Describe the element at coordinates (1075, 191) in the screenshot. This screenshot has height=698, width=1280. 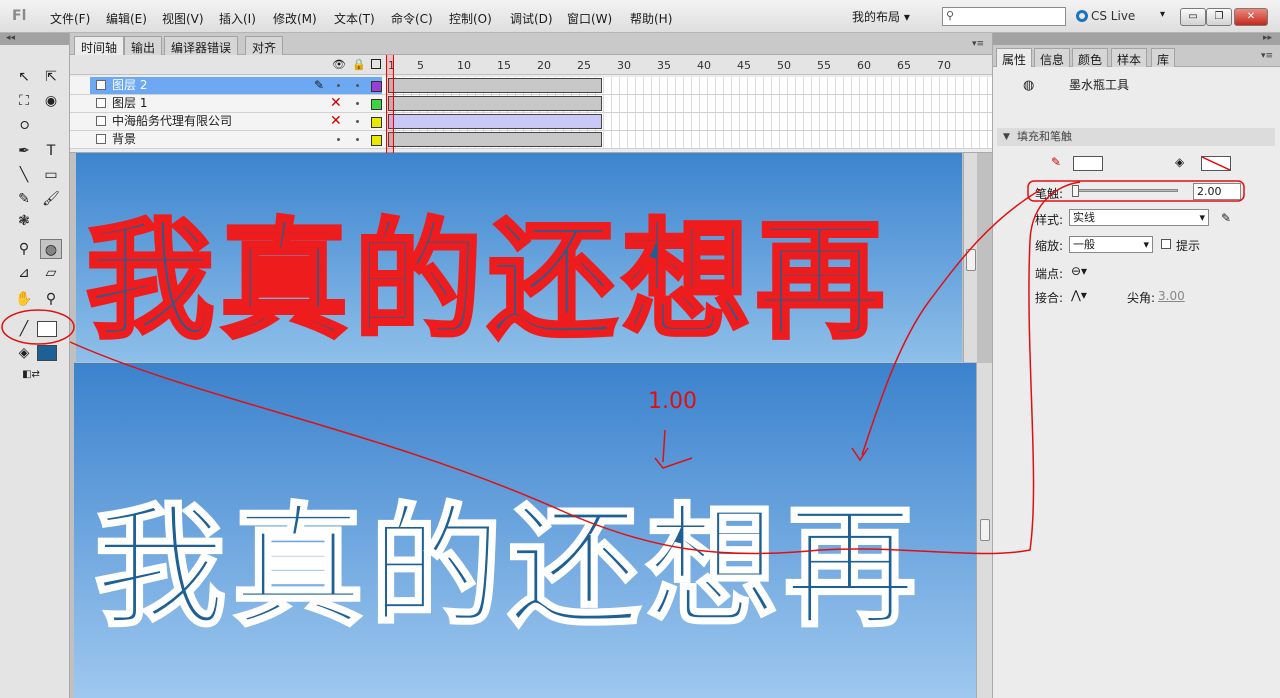
I see `slider-knob` at that location.